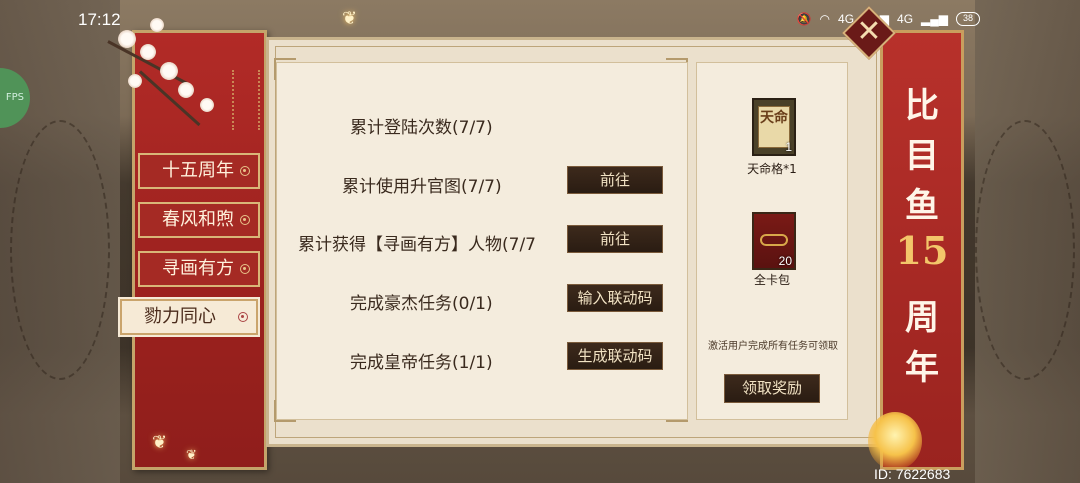 Image resolution: width=1080 pixels, height=483 pixels. Describe the element at coordinates (968, 19) in the screenshot. I see `battery-icon: 38` at that location.